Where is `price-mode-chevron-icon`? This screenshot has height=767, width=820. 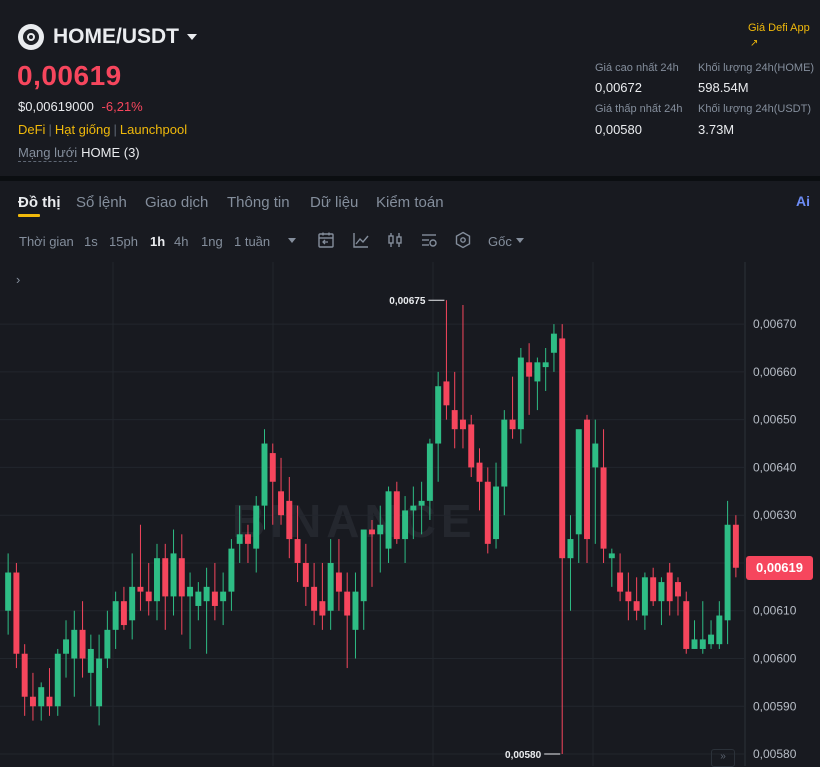 price-mode-chevron-icon is located at coordinates (520, 240).